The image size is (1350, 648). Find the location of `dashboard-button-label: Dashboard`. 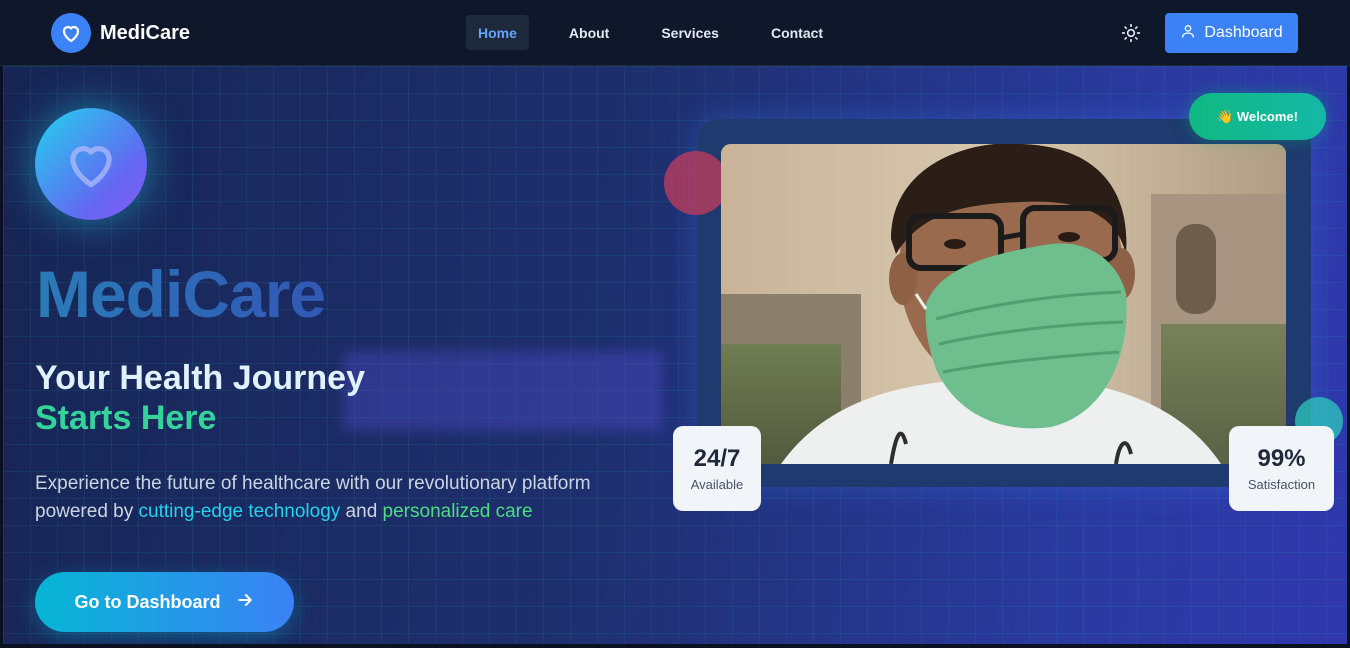

dashboard-button-label: Dashboard is located at coordinates (1243, 32).